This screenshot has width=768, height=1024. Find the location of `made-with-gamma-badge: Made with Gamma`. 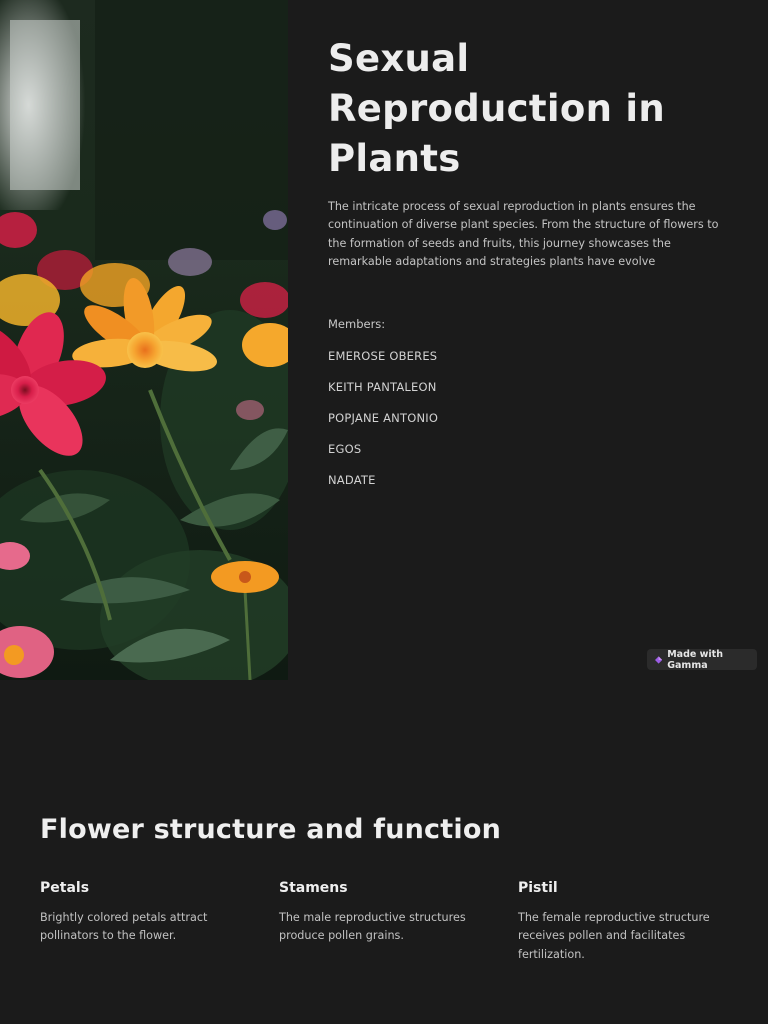

made-with-gamma-badge: Made with Gamma is located at coordinates (702, 659).